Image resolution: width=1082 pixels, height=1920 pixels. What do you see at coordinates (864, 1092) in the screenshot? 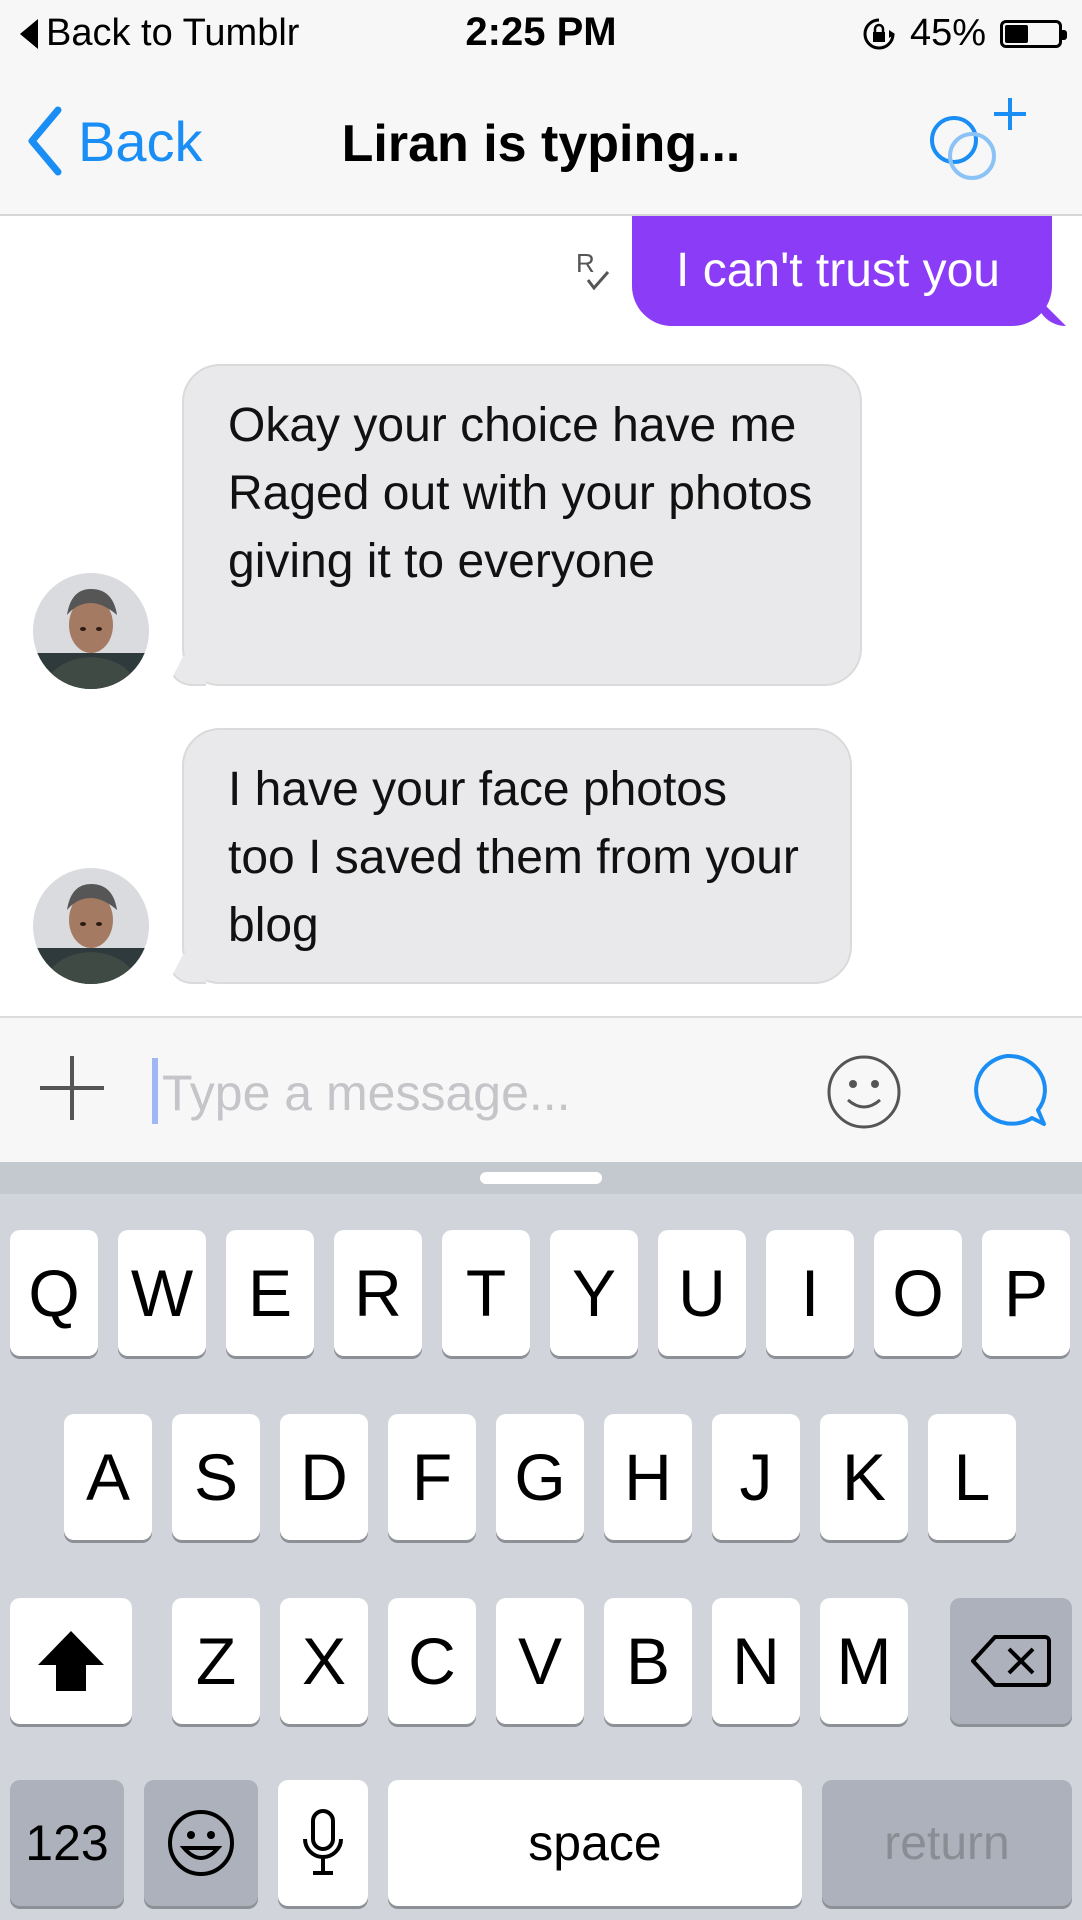
I see `emoji-icon` at bounding box center [864, 1092].